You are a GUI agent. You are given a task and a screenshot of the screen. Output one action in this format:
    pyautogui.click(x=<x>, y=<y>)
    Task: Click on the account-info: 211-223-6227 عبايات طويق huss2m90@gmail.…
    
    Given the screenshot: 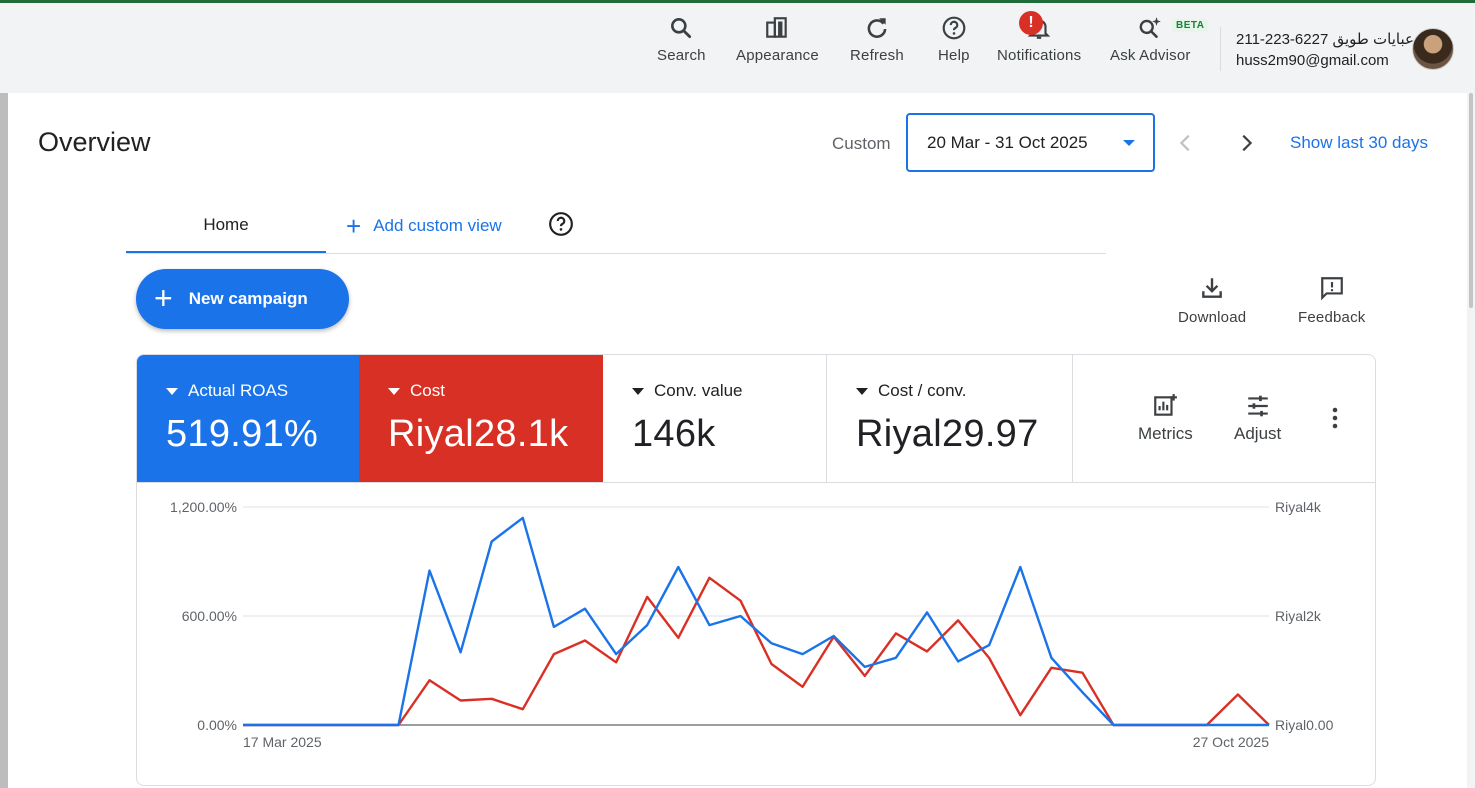 What is the action you would take?
    pyautogui.click(x=1325, y=50)
    